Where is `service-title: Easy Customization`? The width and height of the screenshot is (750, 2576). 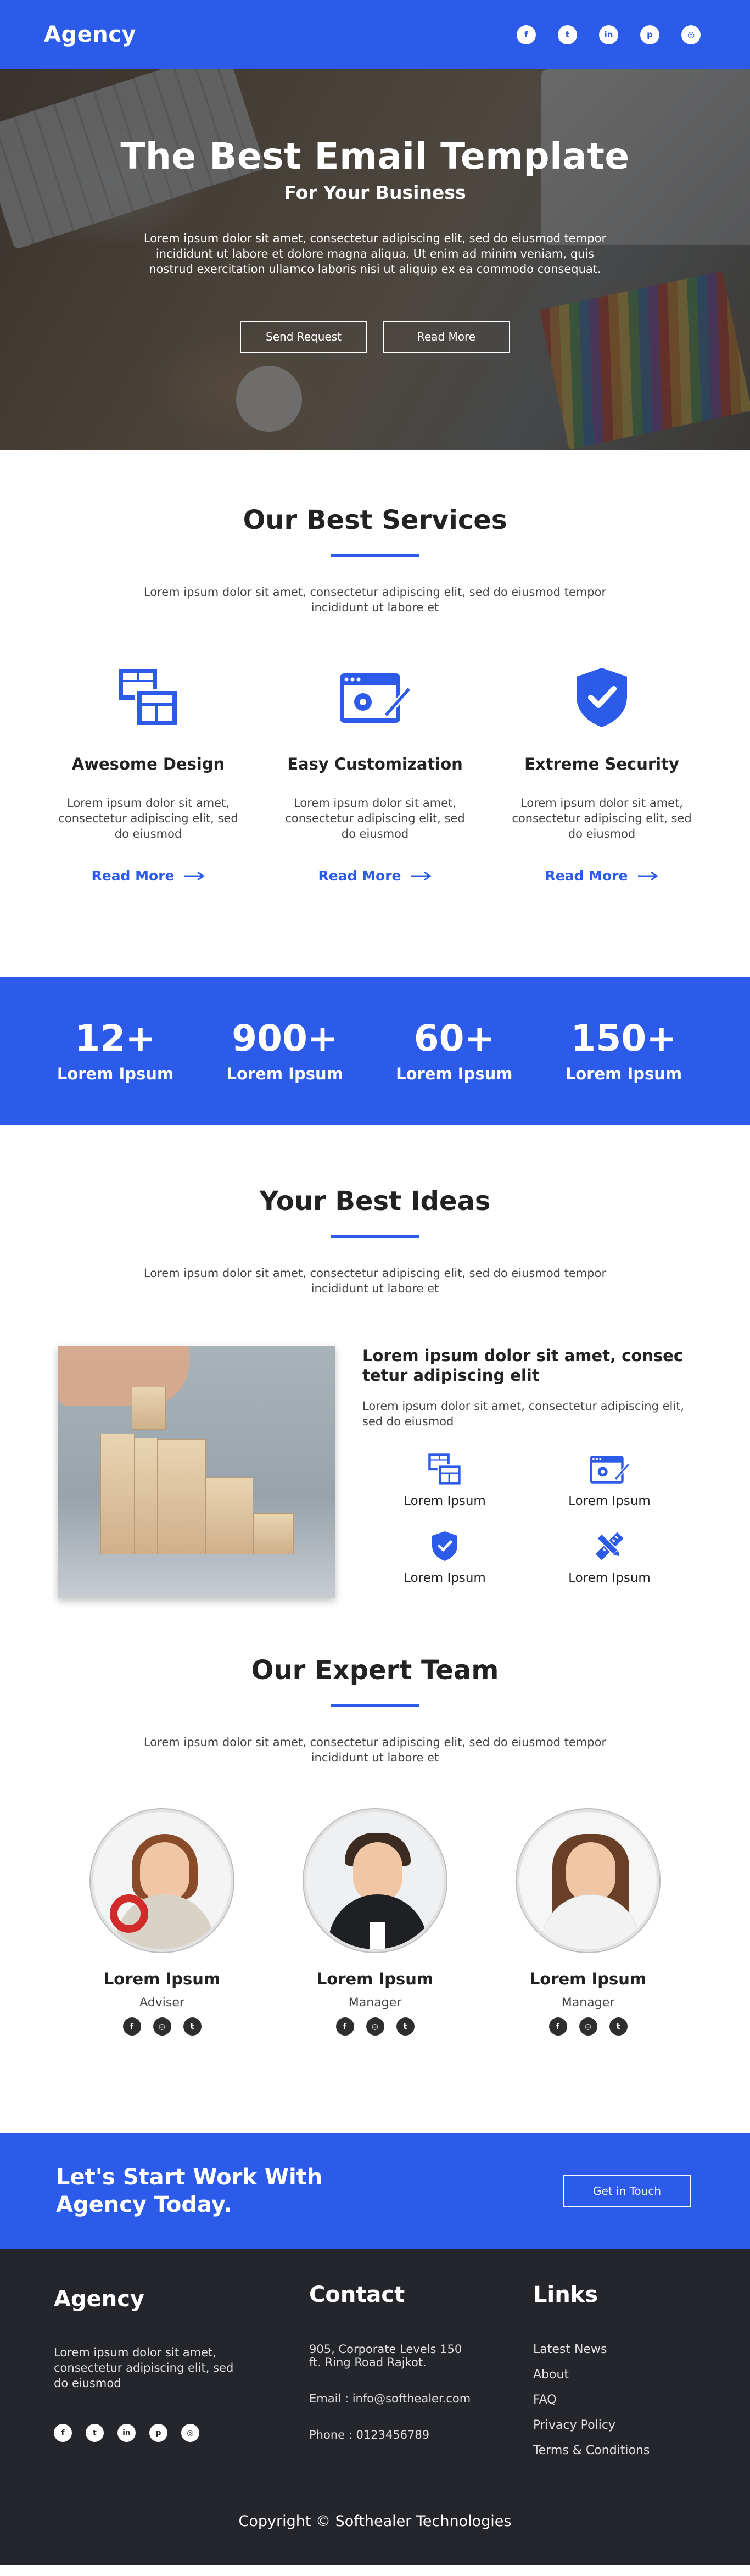
service-title: Easy Customization is located at coordinates (375, 764).